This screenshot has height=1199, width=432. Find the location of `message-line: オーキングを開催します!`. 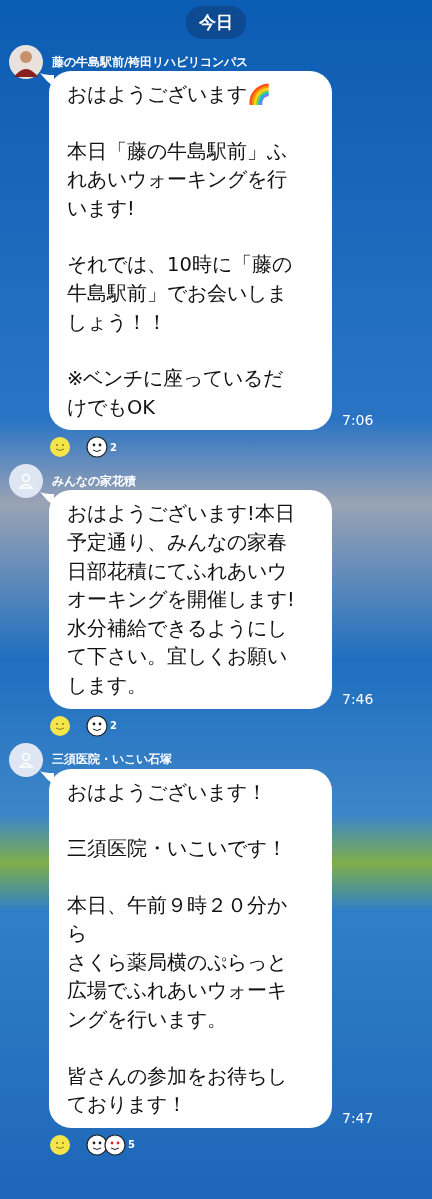

message-line: オーキングを開催します! is located at coordinates (181, 600).